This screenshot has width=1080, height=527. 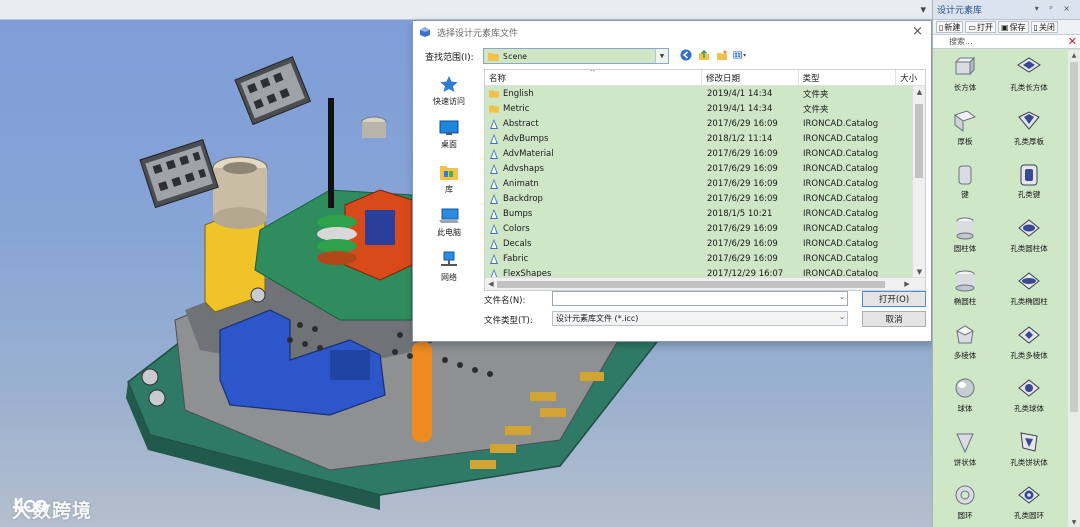 What do you see at coordinates (740, 93) in the screenshot?
I see `file-date: 2019/4/1 14:34` at bounding box center [740, 93].